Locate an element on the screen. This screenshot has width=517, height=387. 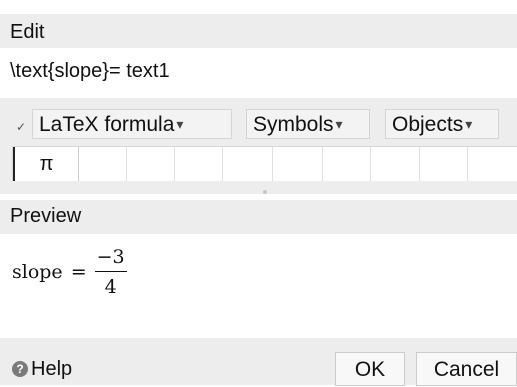
latex-formula-dropdown: LaTeX formula ▾ is located at coordinates (132, 124).